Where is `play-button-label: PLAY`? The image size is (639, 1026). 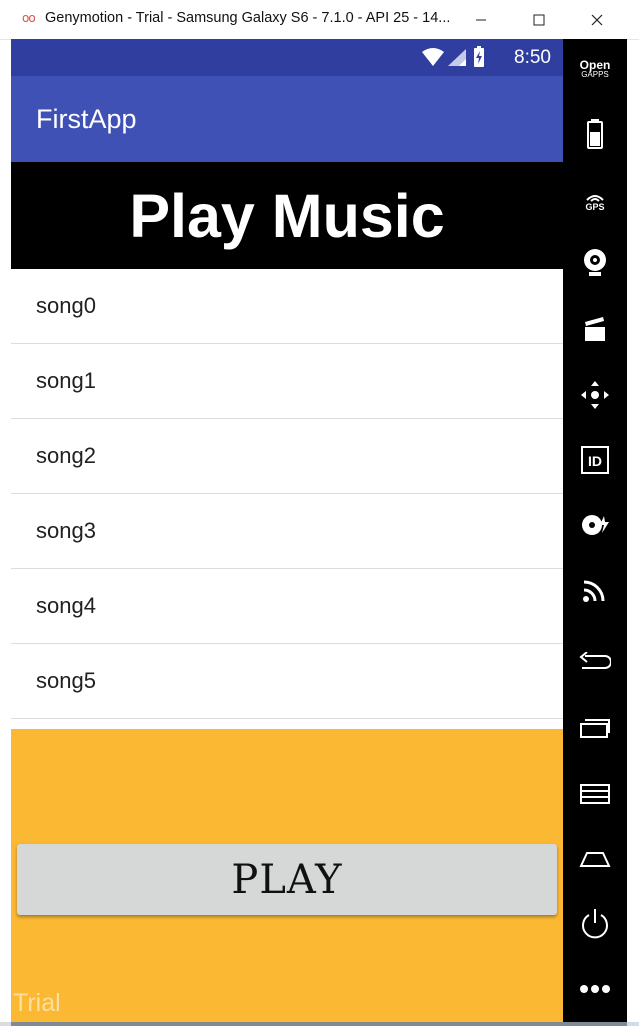 play-button-label: PLAY is located at coordinates (287, 879).